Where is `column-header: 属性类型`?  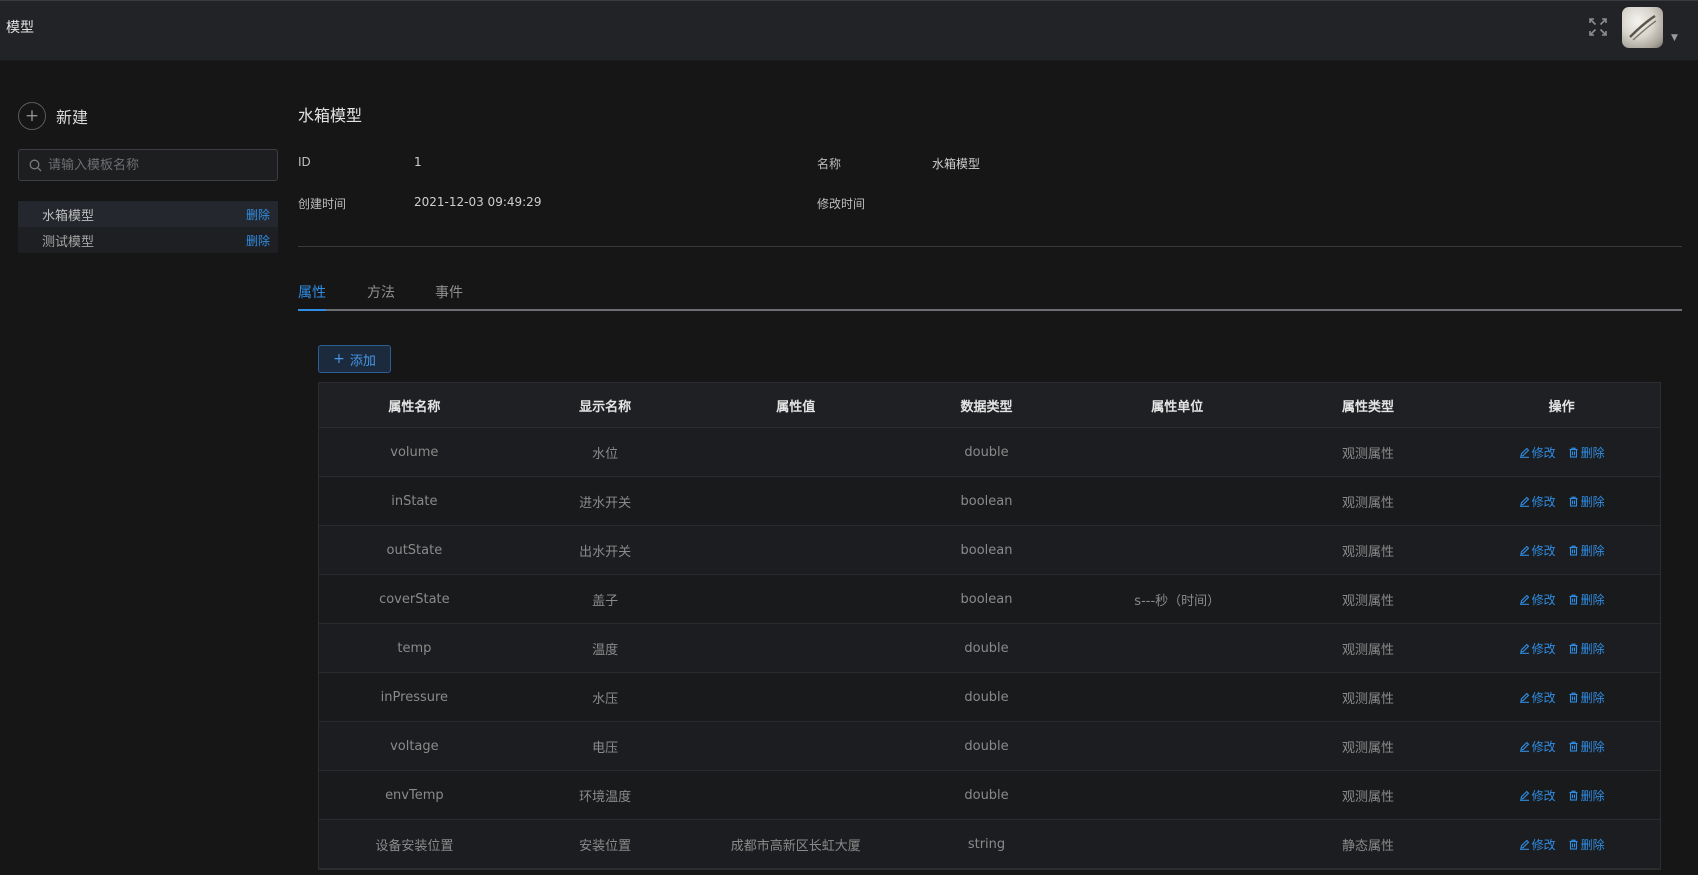 column-header: 属性类型 is located at coordinates (1367, 407).